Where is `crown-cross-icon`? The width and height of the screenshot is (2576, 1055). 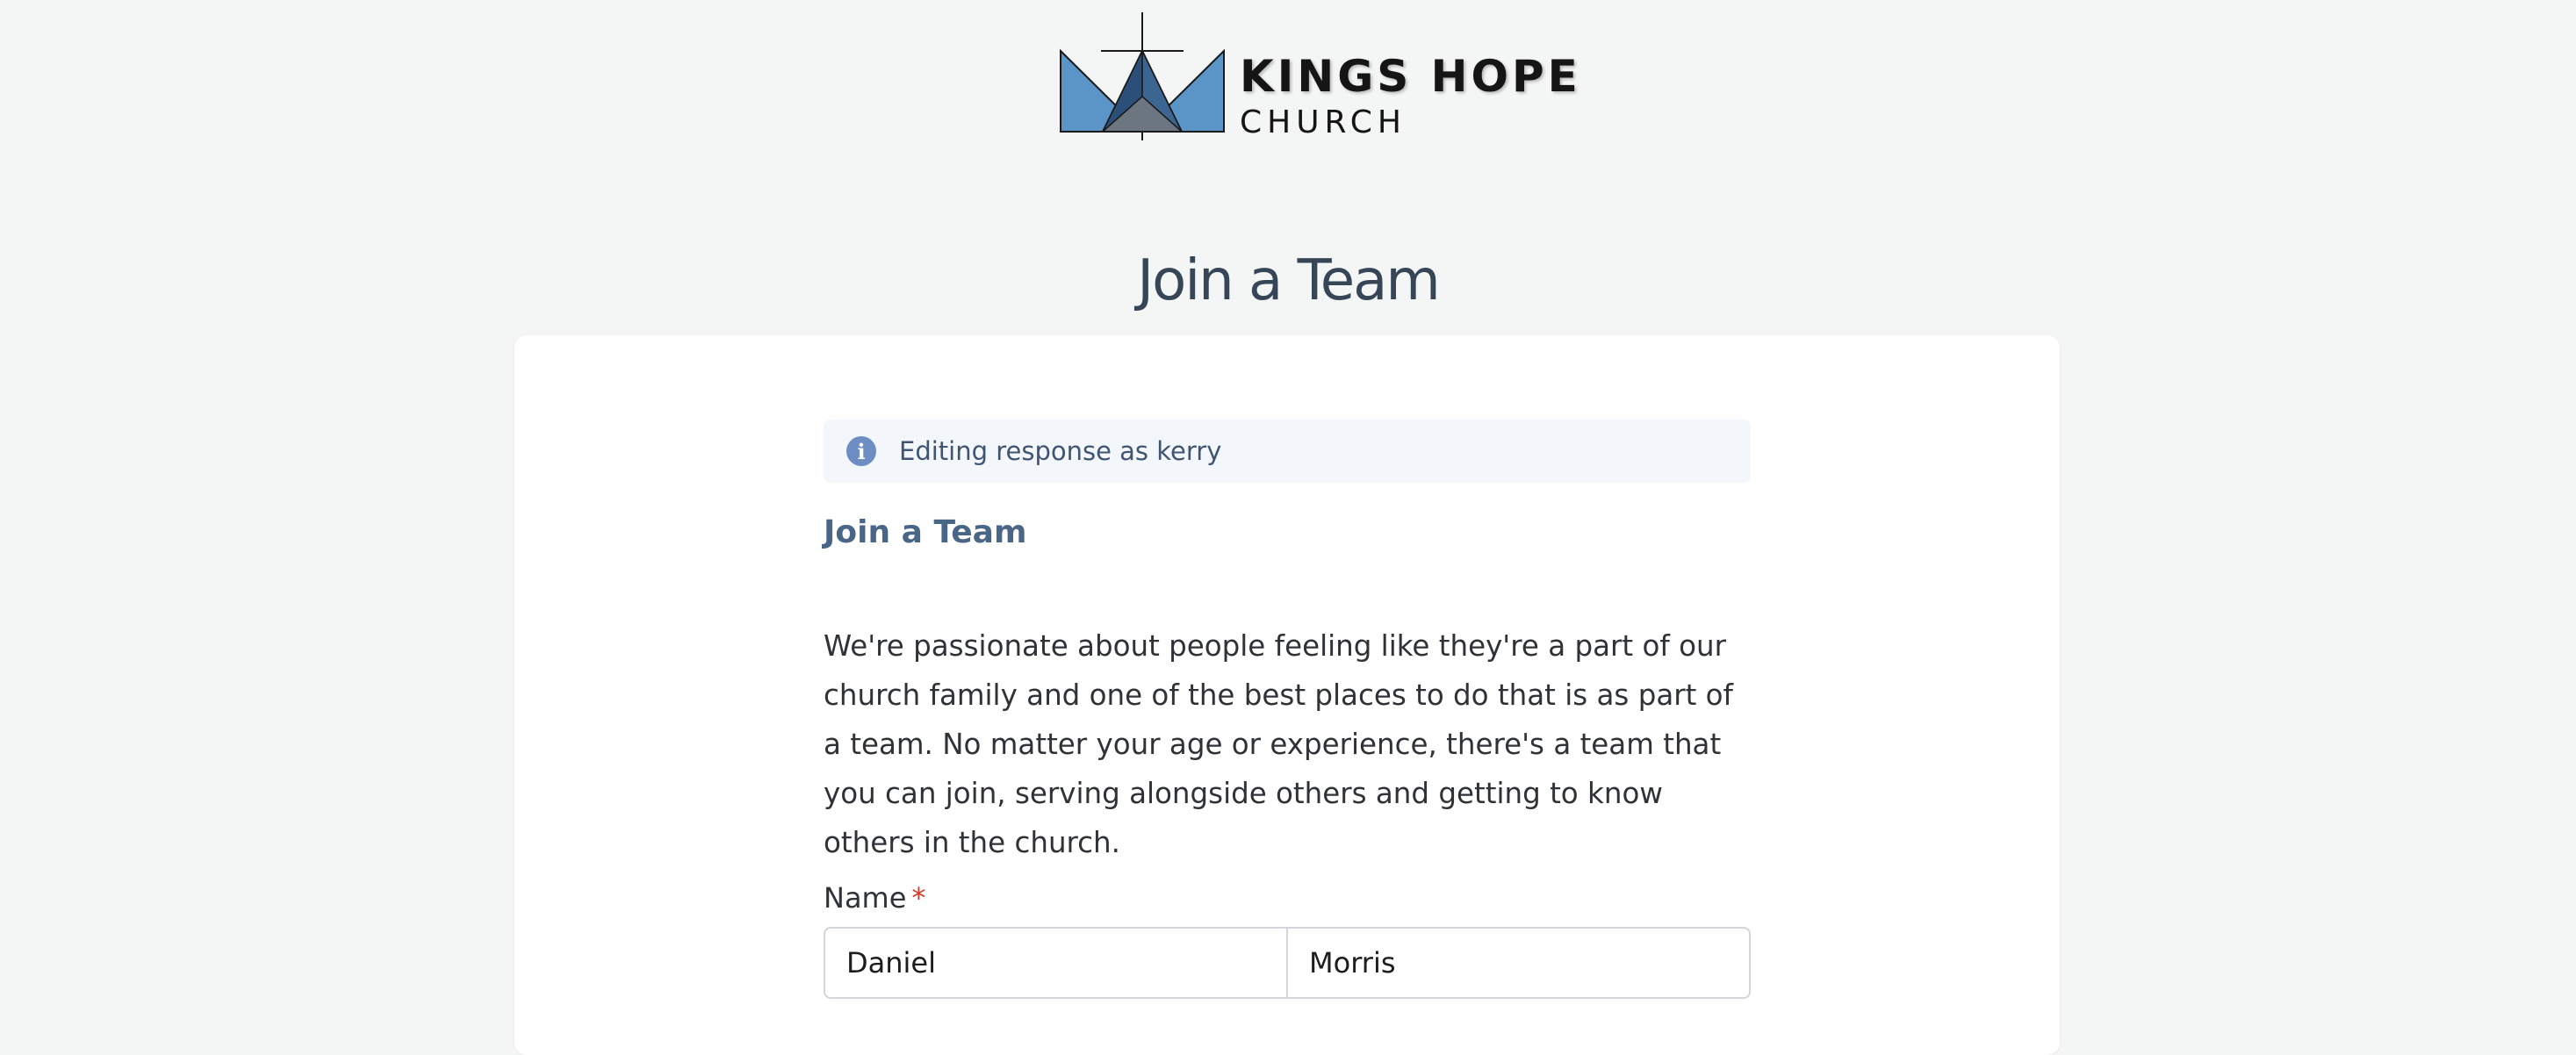
crown-cross-icon is located at coordinates (1142, 76).